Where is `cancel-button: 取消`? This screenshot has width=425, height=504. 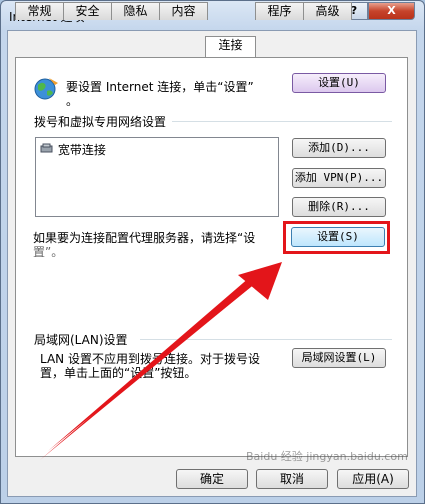 cancel-button: 取消 is located at coordinates (292, 479).